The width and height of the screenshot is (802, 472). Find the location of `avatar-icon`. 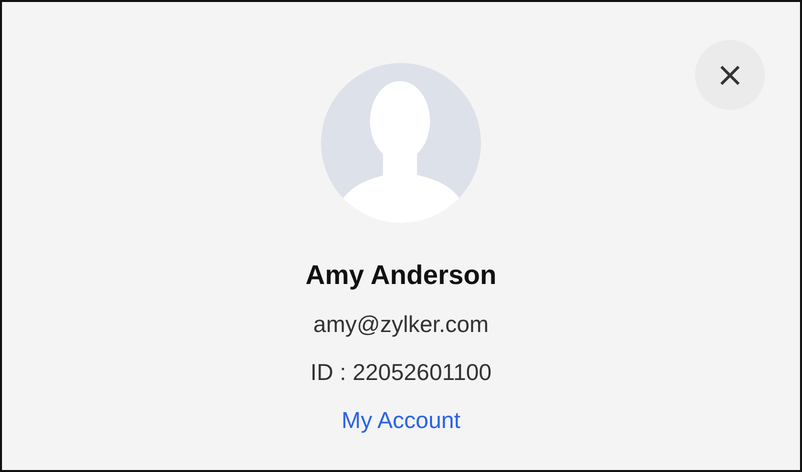

avatar-icon is located at coordinates (401, 143).